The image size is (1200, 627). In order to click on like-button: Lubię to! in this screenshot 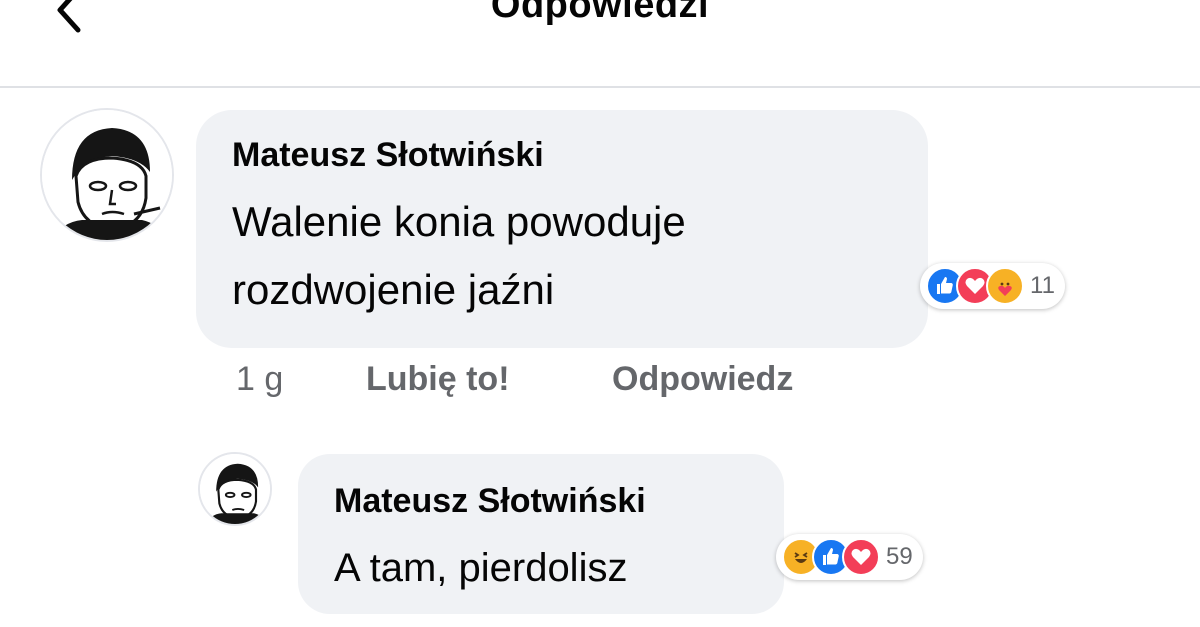, I will do `click(438, 379)`.